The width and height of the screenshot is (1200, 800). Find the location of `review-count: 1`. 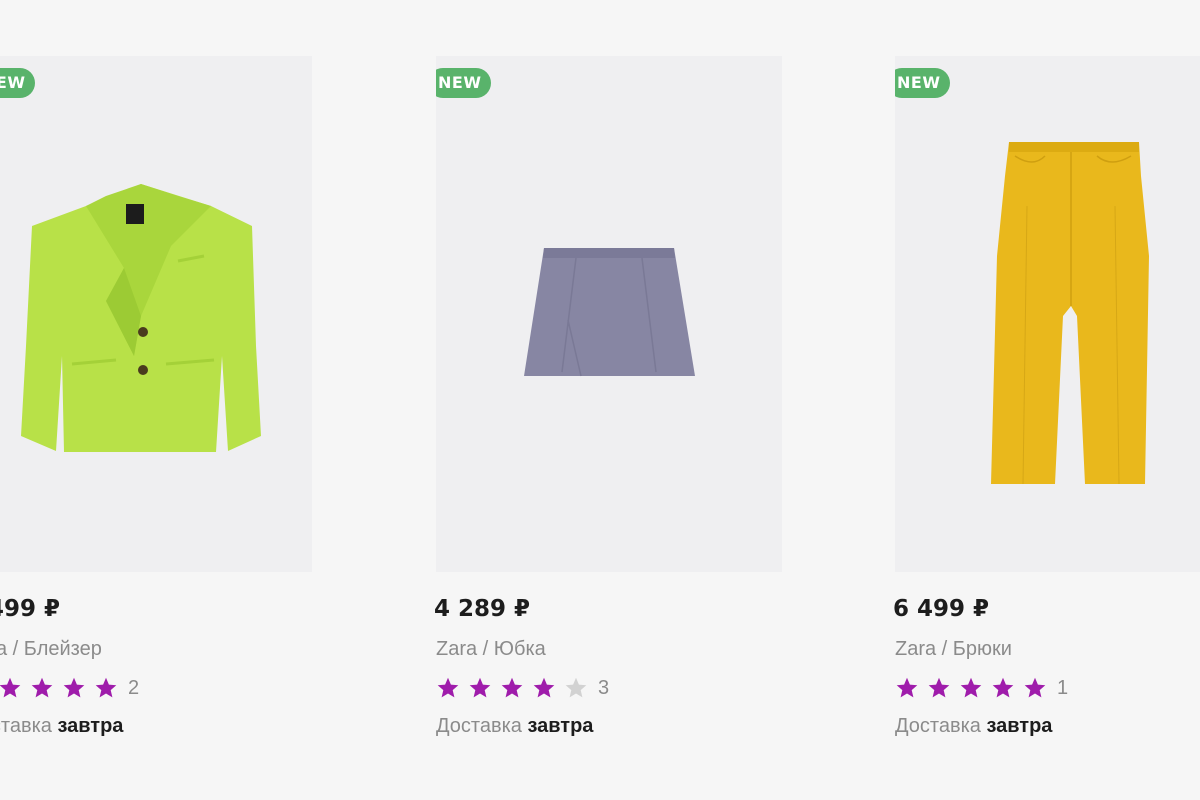

review-count: 1 is located at coordinates (1063, 687).